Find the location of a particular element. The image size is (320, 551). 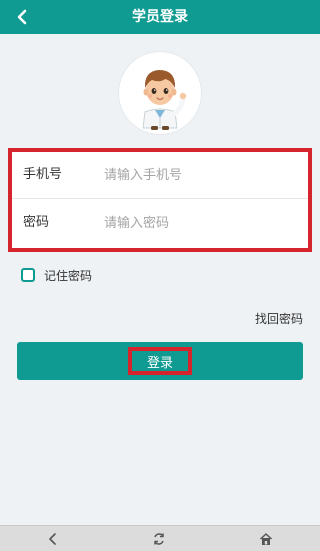

remember-checkbox is located at coordinates (28, 275).